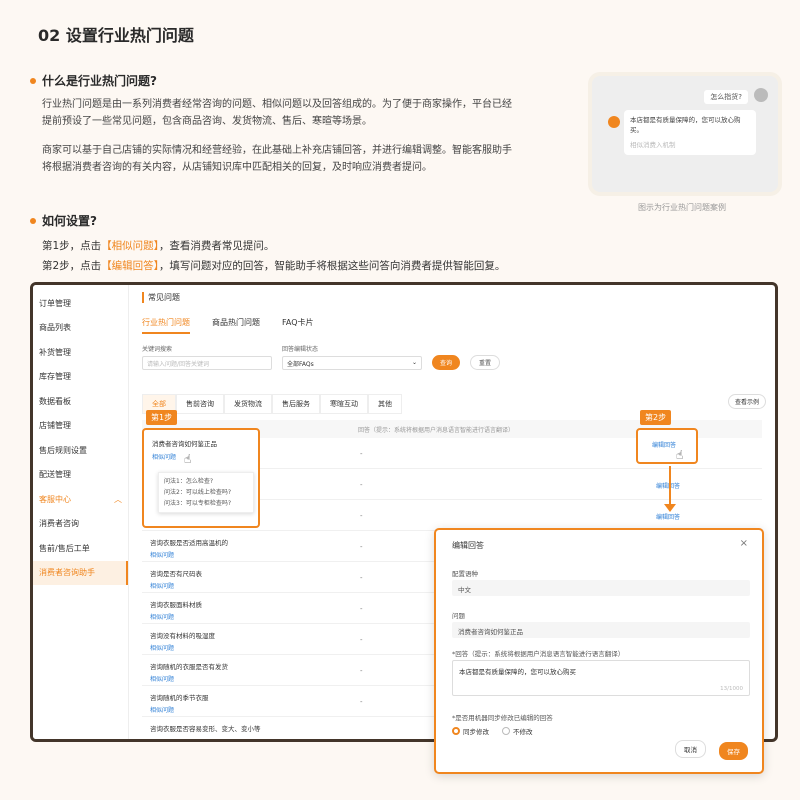  Describe the element at coordinates (468, 545) in the screenshot. I see `dialog-title: 编辑回答` at that location.